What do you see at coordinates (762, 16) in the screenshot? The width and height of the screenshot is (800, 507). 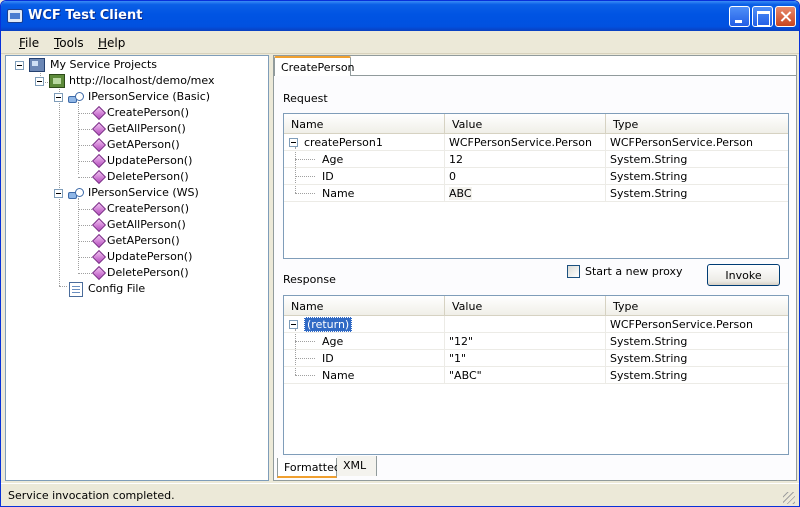 I see `maximize-button` at bounding box center [762, 16].